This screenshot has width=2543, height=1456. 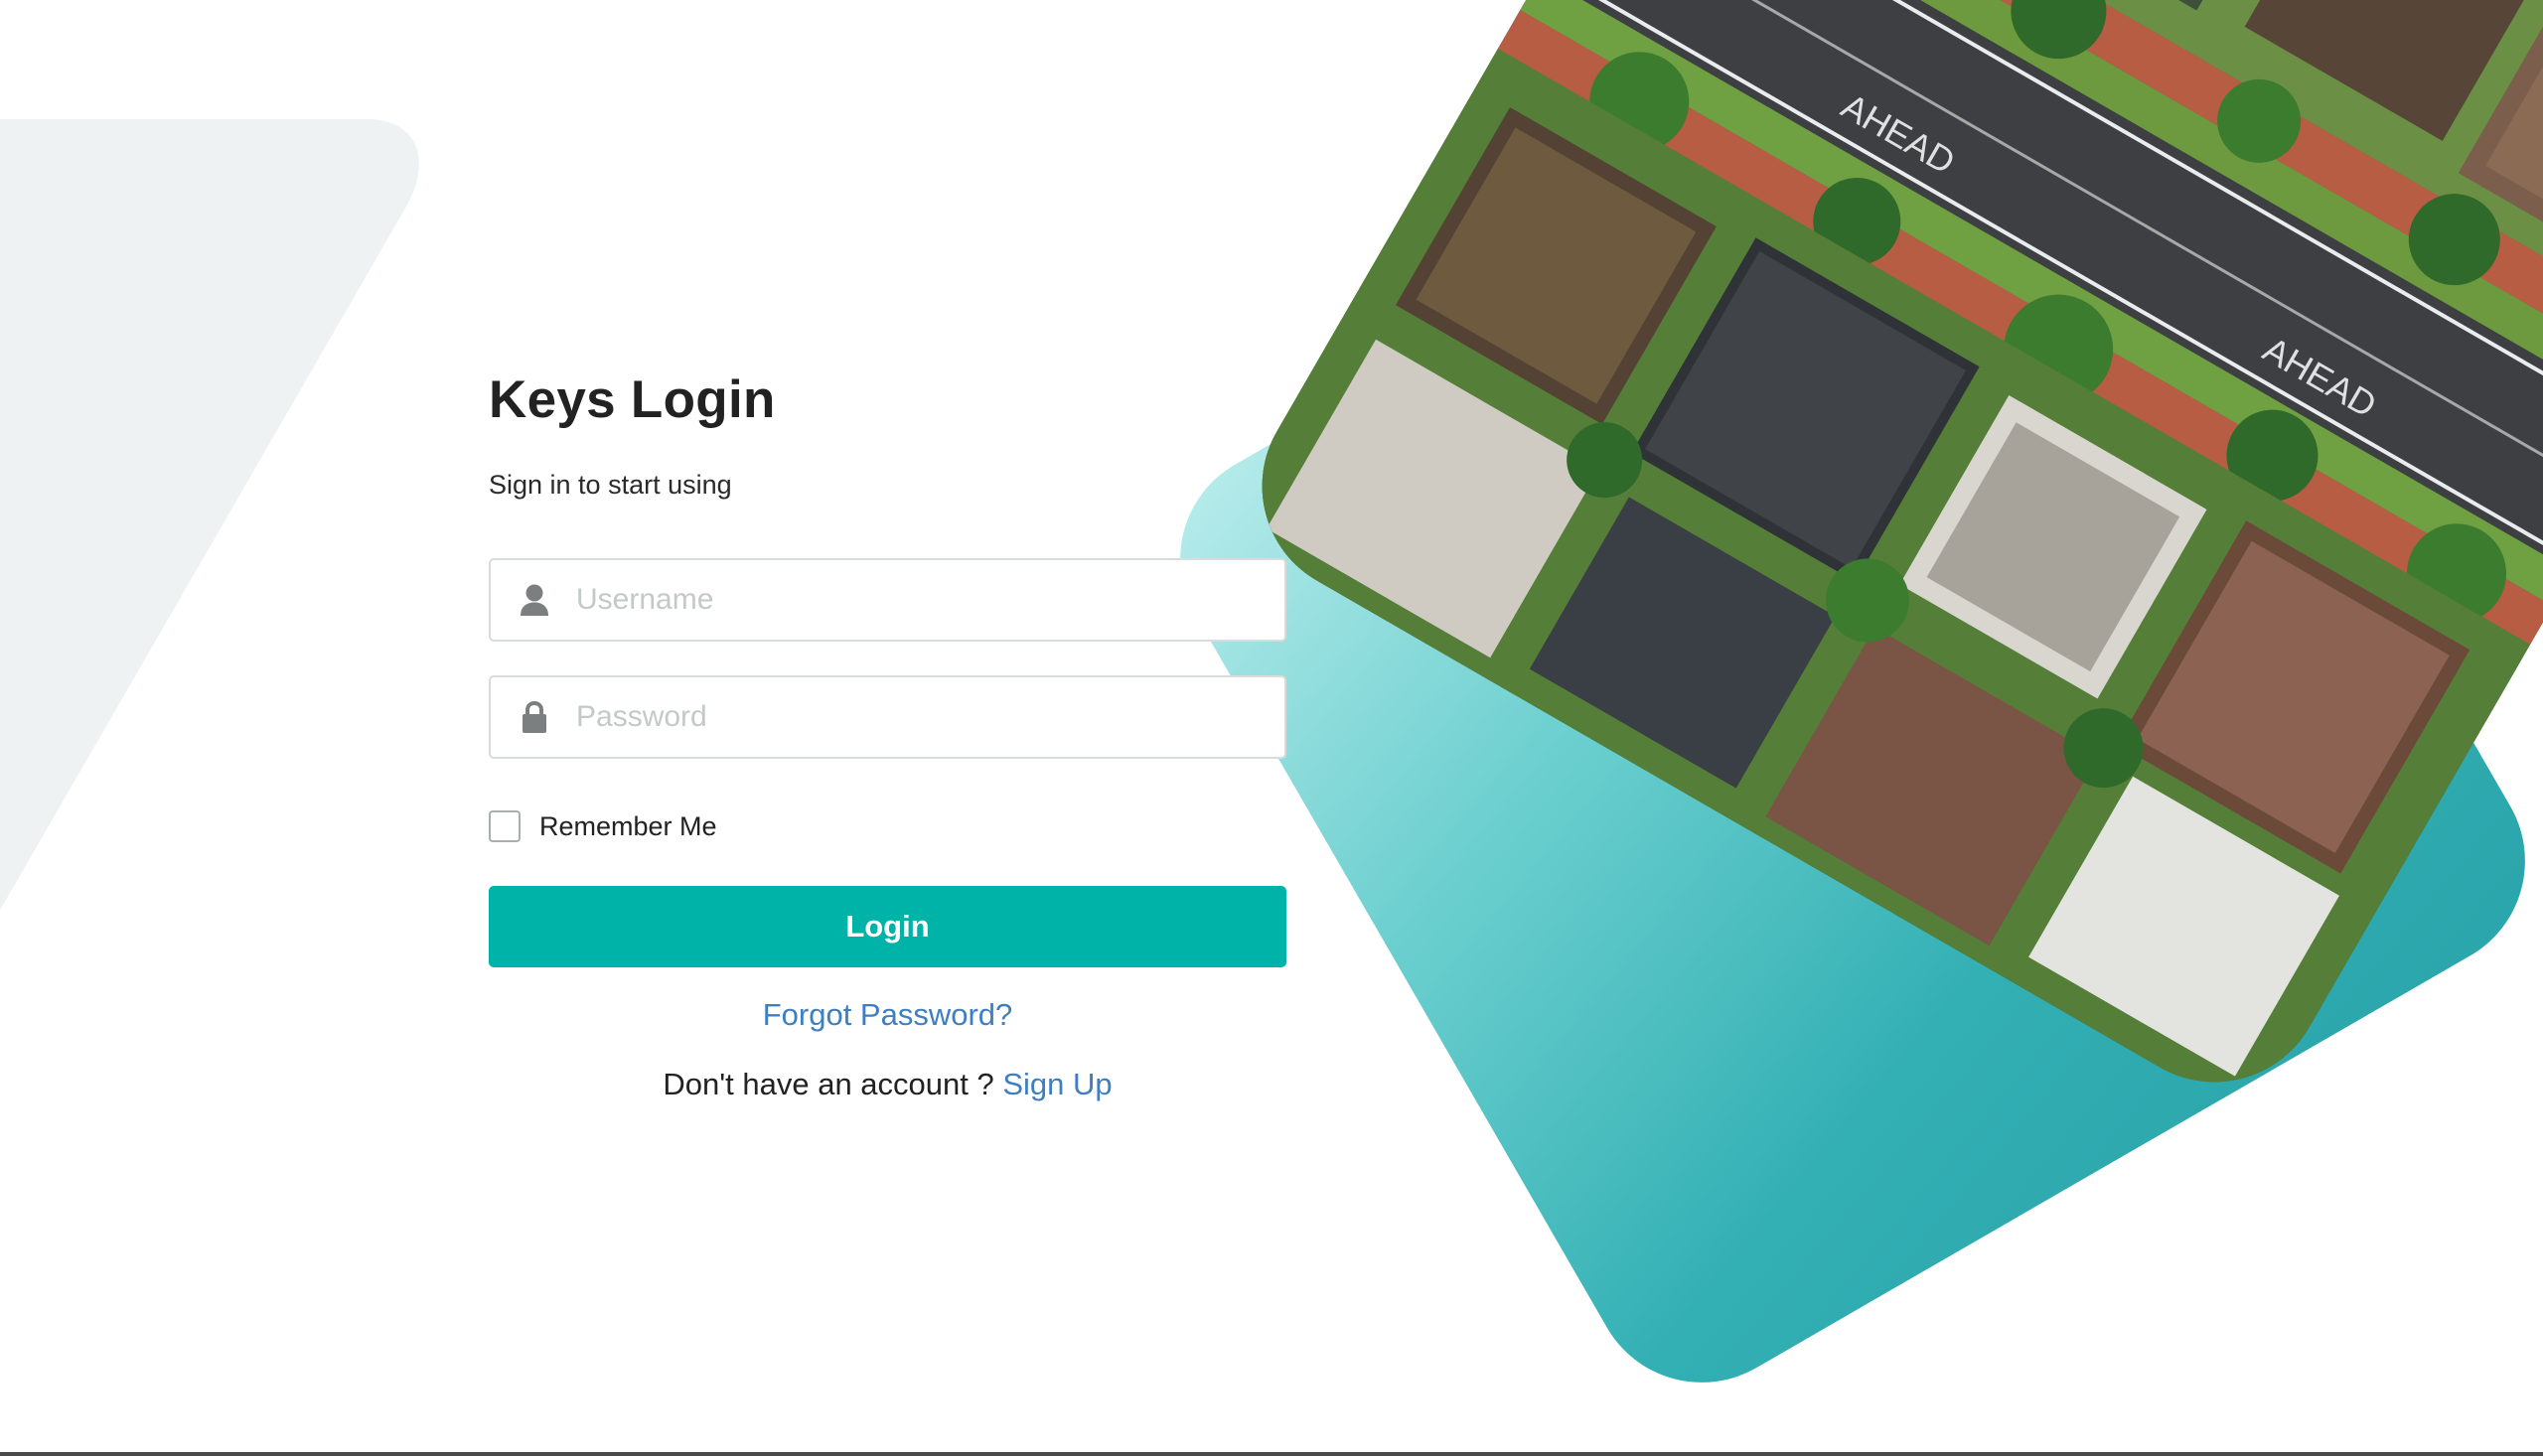 What do you see at coordinates (632, 399) in the screenshot?
I see `page-title: Keys Login` at bounding box center [632, 399].